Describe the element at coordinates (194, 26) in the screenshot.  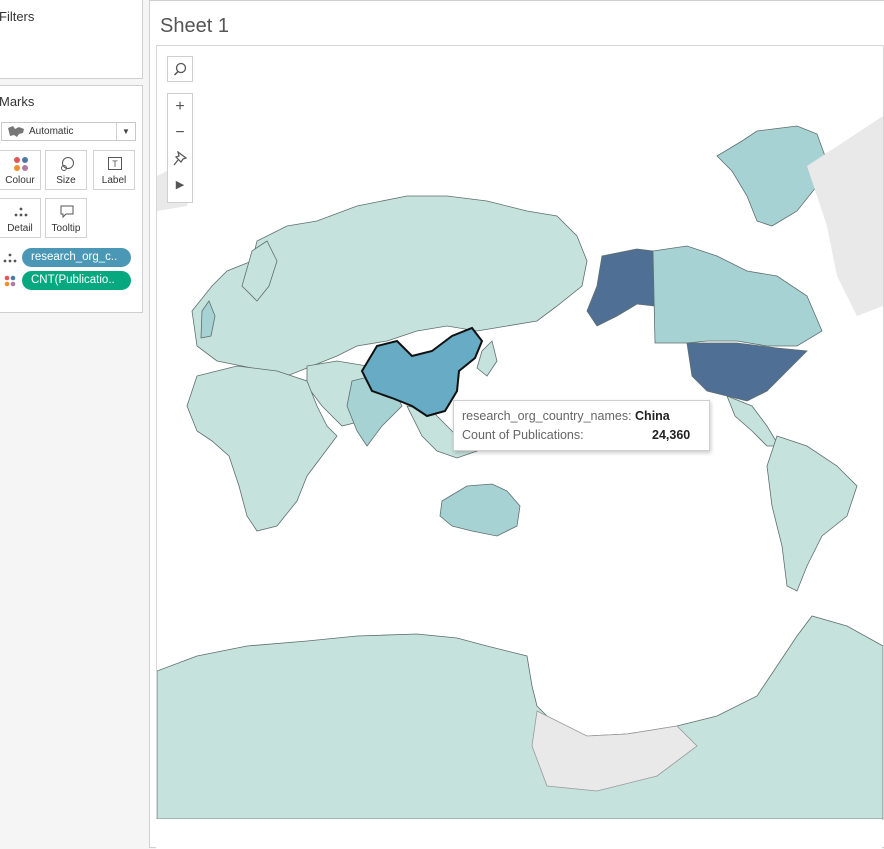
I see `sheet-title: Sheet 1` at that location.